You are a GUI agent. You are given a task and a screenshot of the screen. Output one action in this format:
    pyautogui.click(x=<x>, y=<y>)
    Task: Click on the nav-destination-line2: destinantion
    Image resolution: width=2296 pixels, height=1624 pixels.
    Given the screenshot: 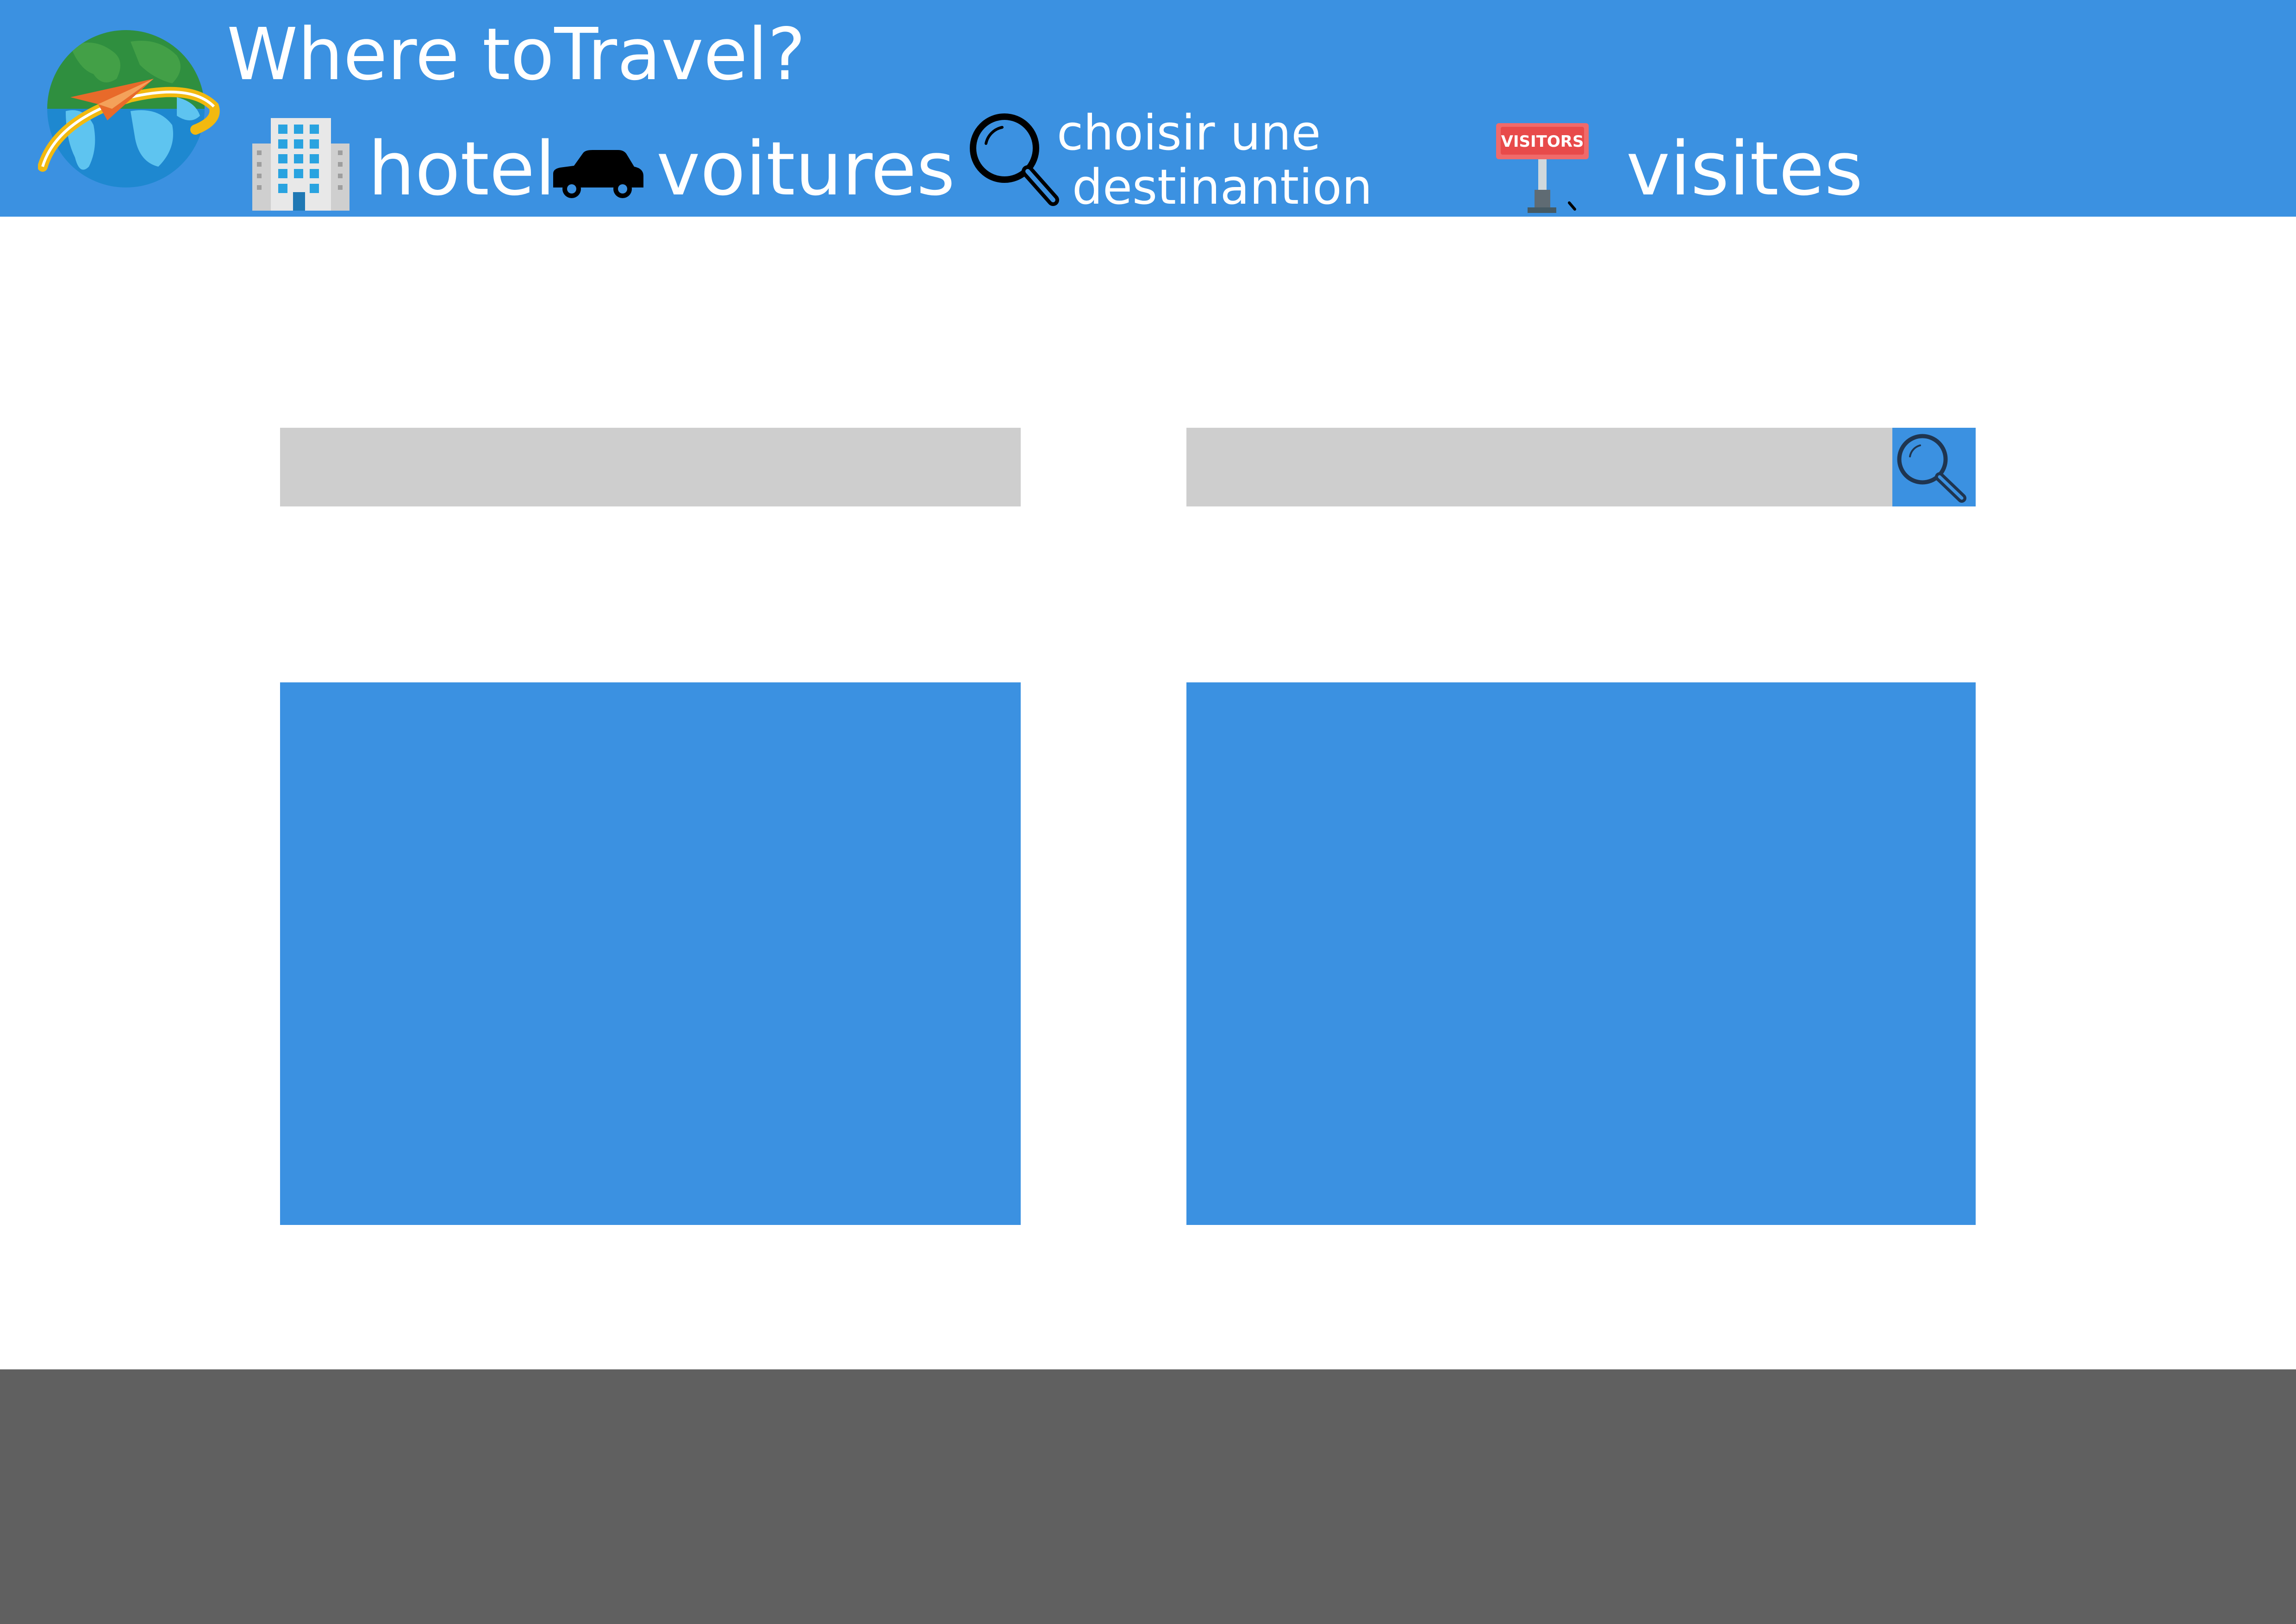 What is the action you would take?
    pyautogui.click(x=1222, y=187)
    